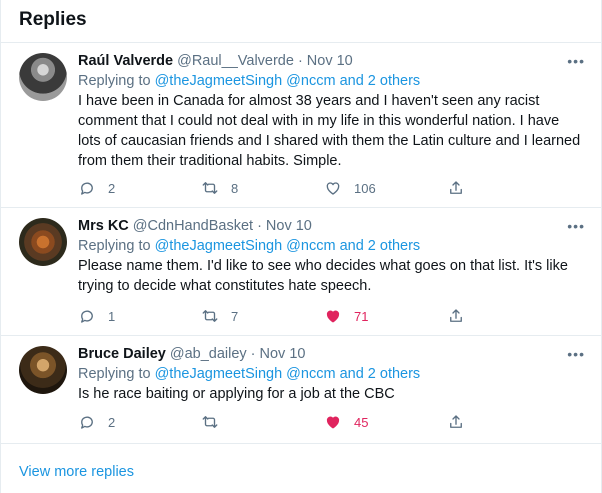 The height and width of the screenshot is (493, 602). Describe the element at coordinates (385, 316) in the screenshot. I see `like-button: 71` at that location.